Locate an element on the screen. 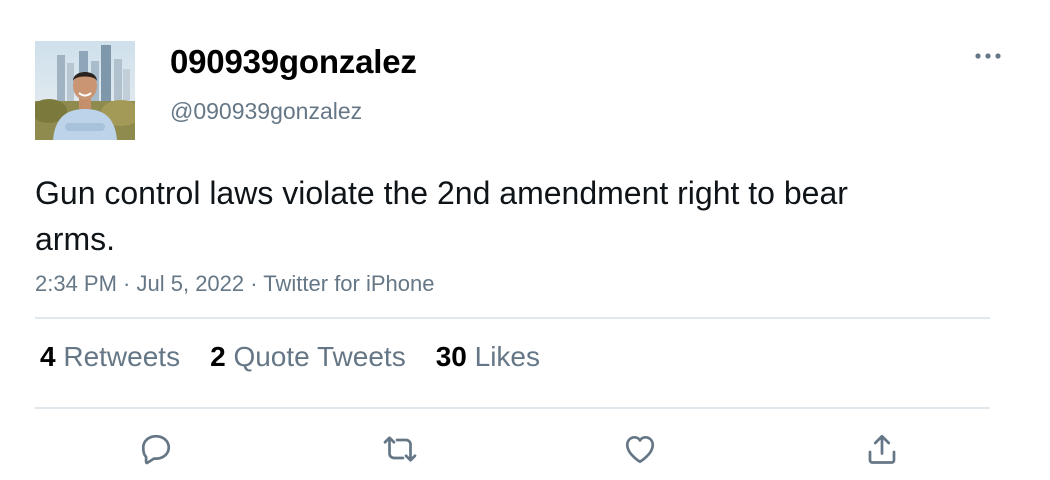  engagement-stats: 4 Retweets 2 Quote Tweets 30 Likes is located at coordinates (305, 357).